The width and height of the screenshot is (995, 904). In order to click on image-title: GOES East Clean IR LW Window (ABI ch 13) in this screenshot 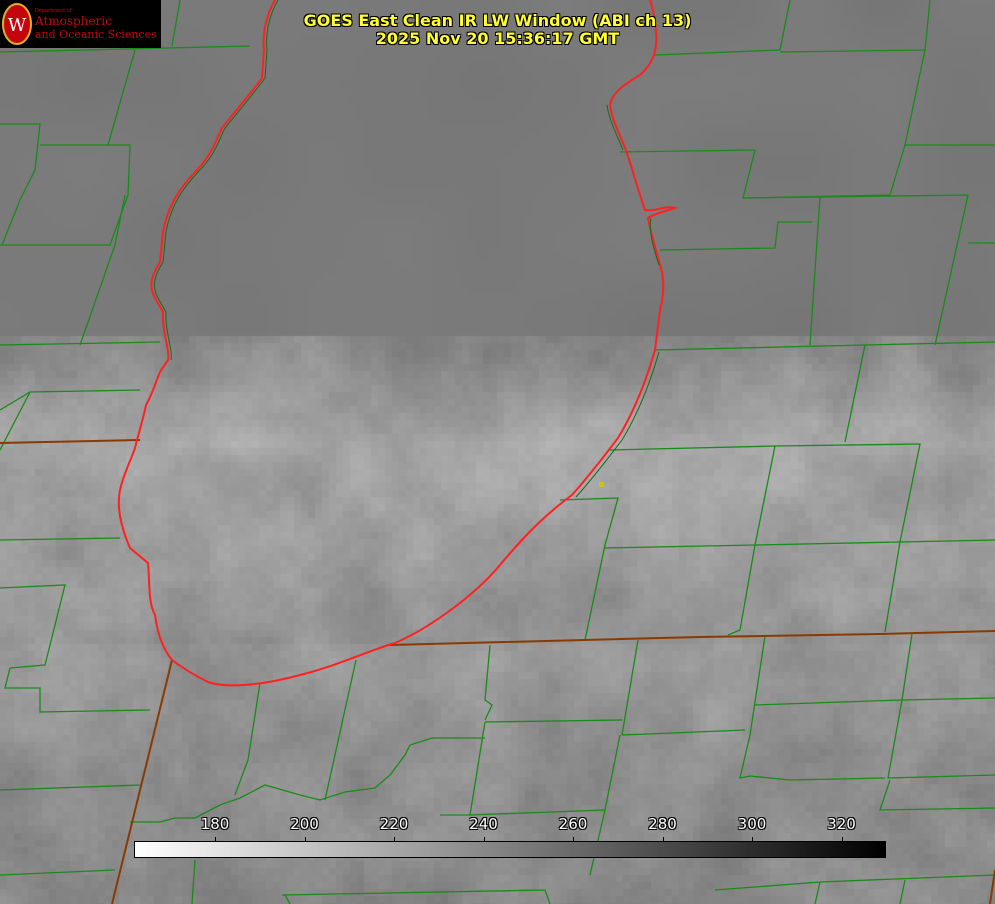, I will do `click(497, 20)`.